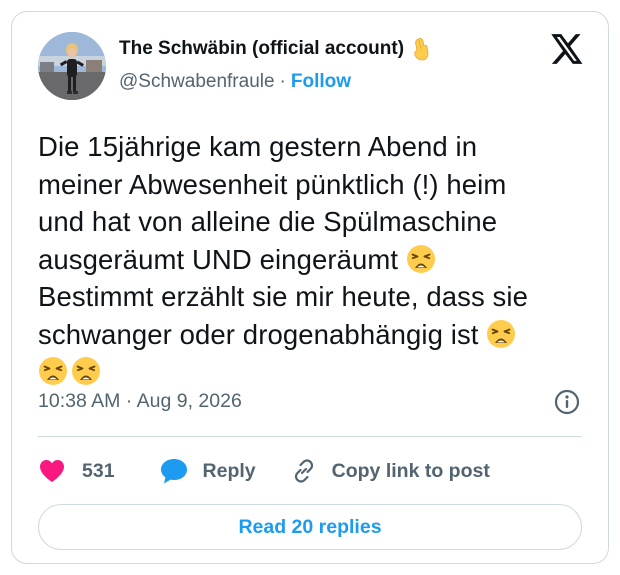 Image resolution: width=620 pixels, height=575 pixels. Describe the element at coordinates (218, 259) in the screenshot. I see `tweet-line-text: ausgeräumt UND eingeräumt` at that location.